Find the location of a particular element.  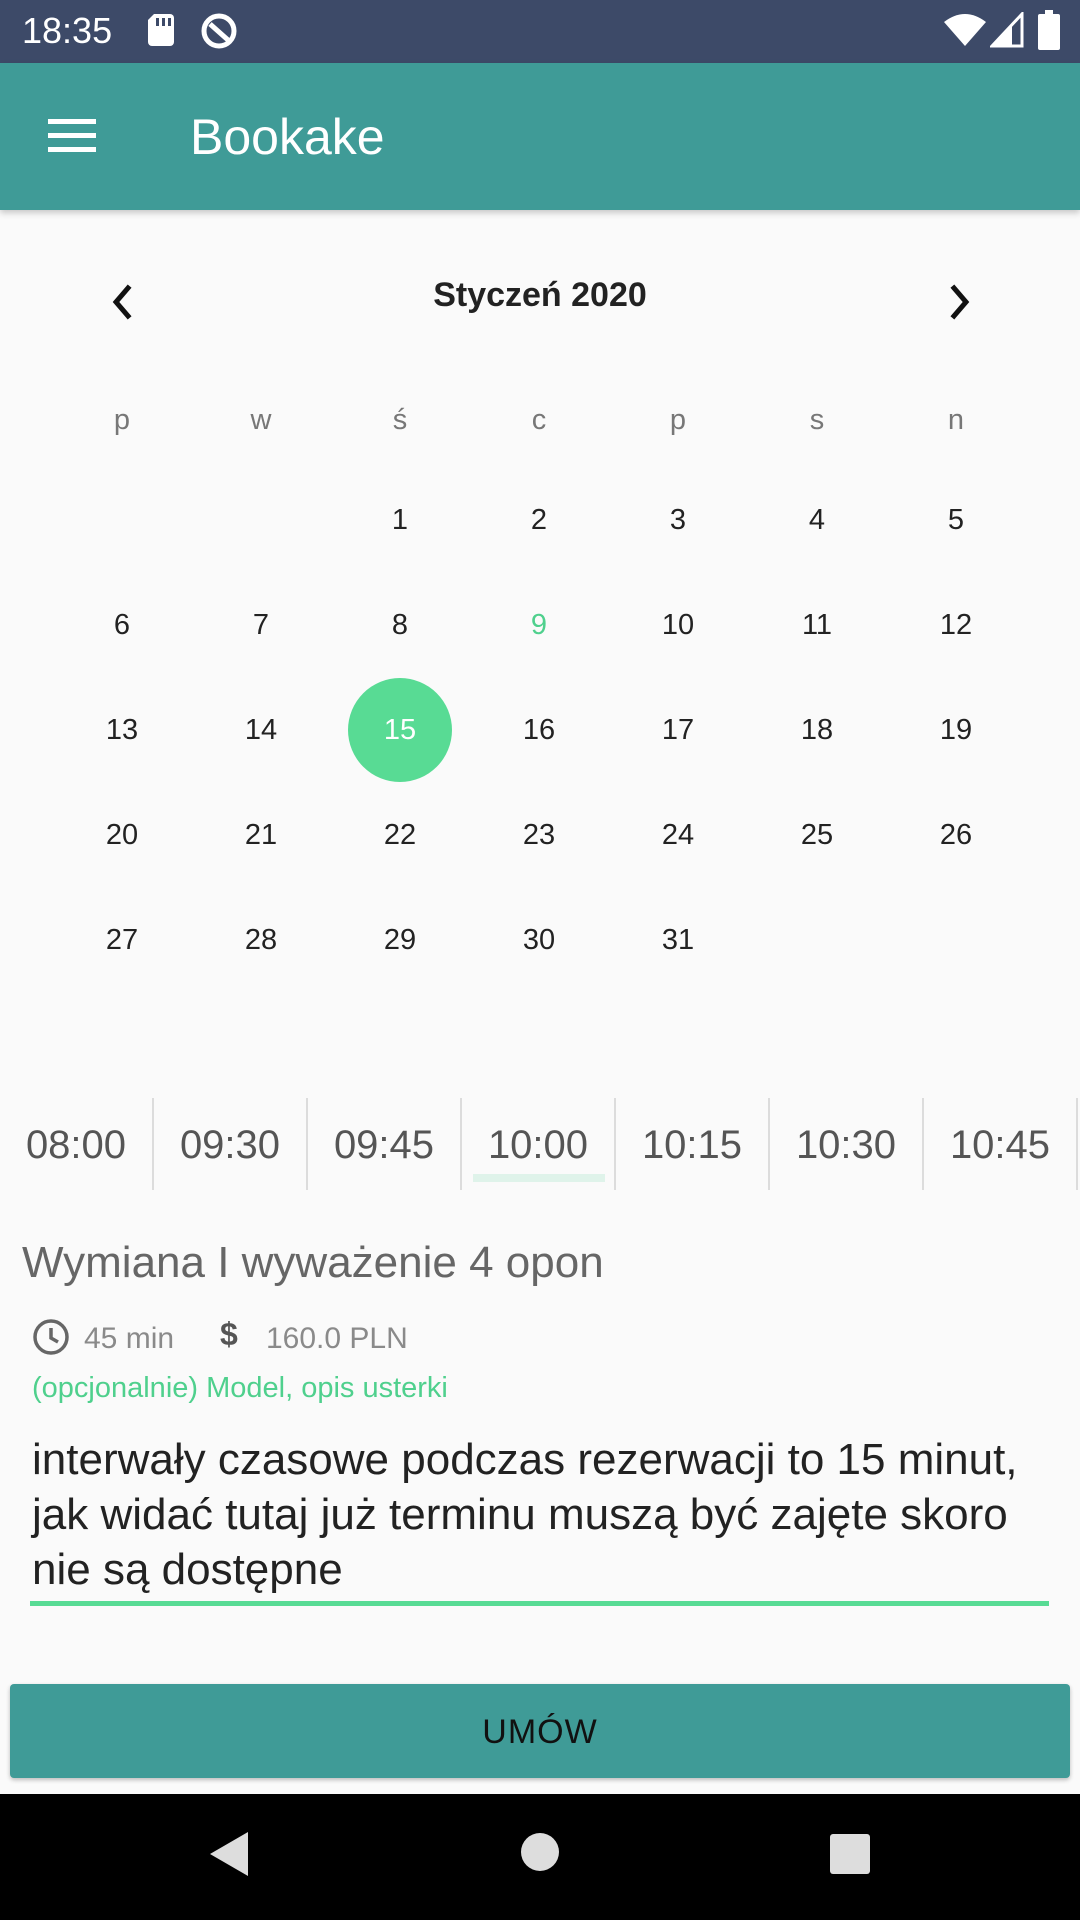

status-time: 18:35 is located at coordinates (67, 30).